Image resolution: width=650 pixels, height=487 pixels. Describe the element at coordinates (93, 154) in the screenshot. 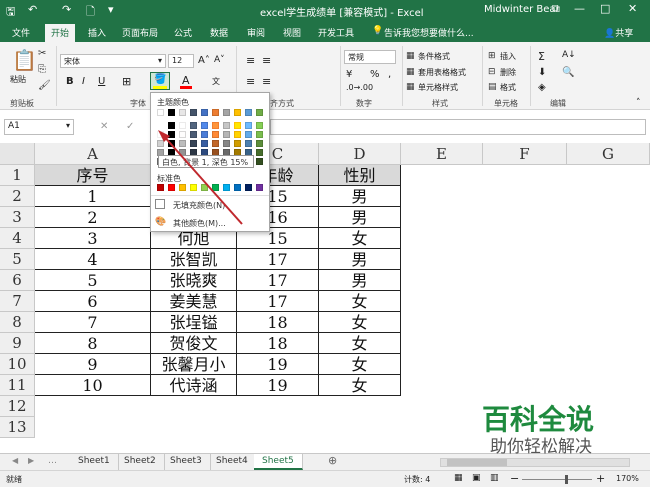

I see `column-header: A` at that location.